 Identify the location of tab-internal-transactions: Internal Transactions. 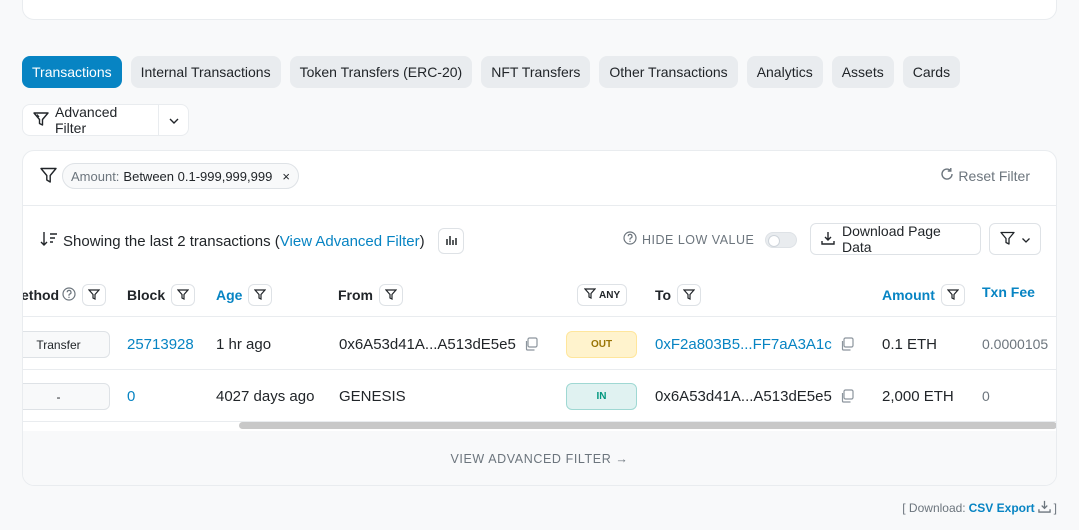
(205, 72).